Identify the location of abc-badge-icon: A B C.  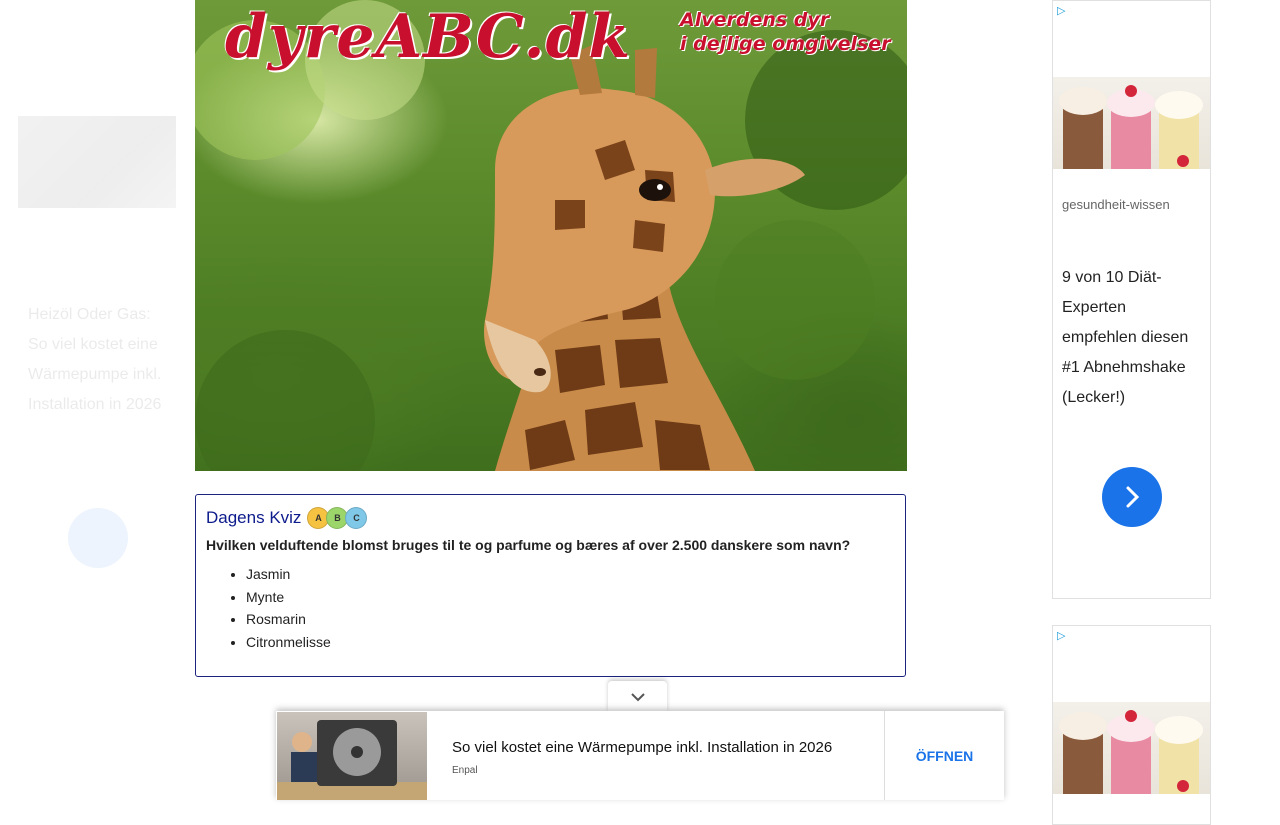
(337, 518).